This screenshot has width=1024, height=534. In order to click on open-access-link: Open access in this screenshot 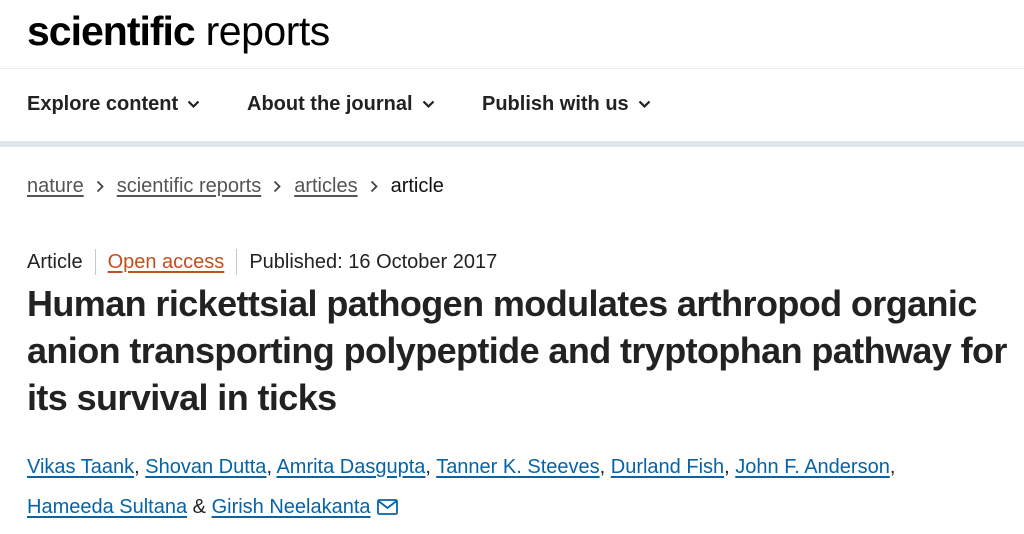, I will do `click(166, 262)`.